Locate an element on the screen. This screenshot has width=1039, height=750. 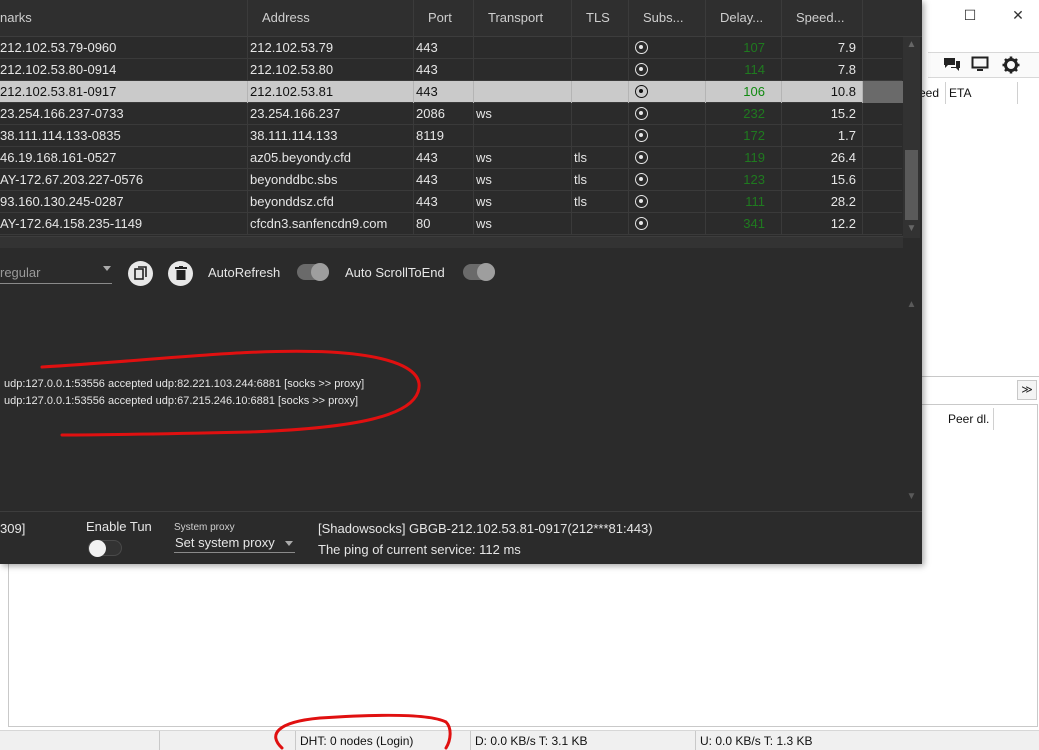
cell-speed: 1.7 is located at coordinates (822, 136).